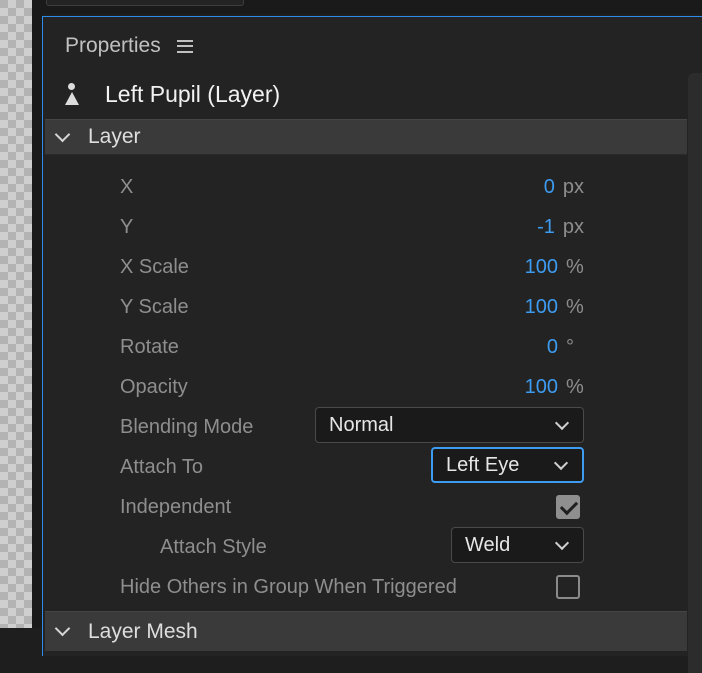  Describe the element at coordinates (573, 186) in the screenshot. I see `x-unit: px` at that location.